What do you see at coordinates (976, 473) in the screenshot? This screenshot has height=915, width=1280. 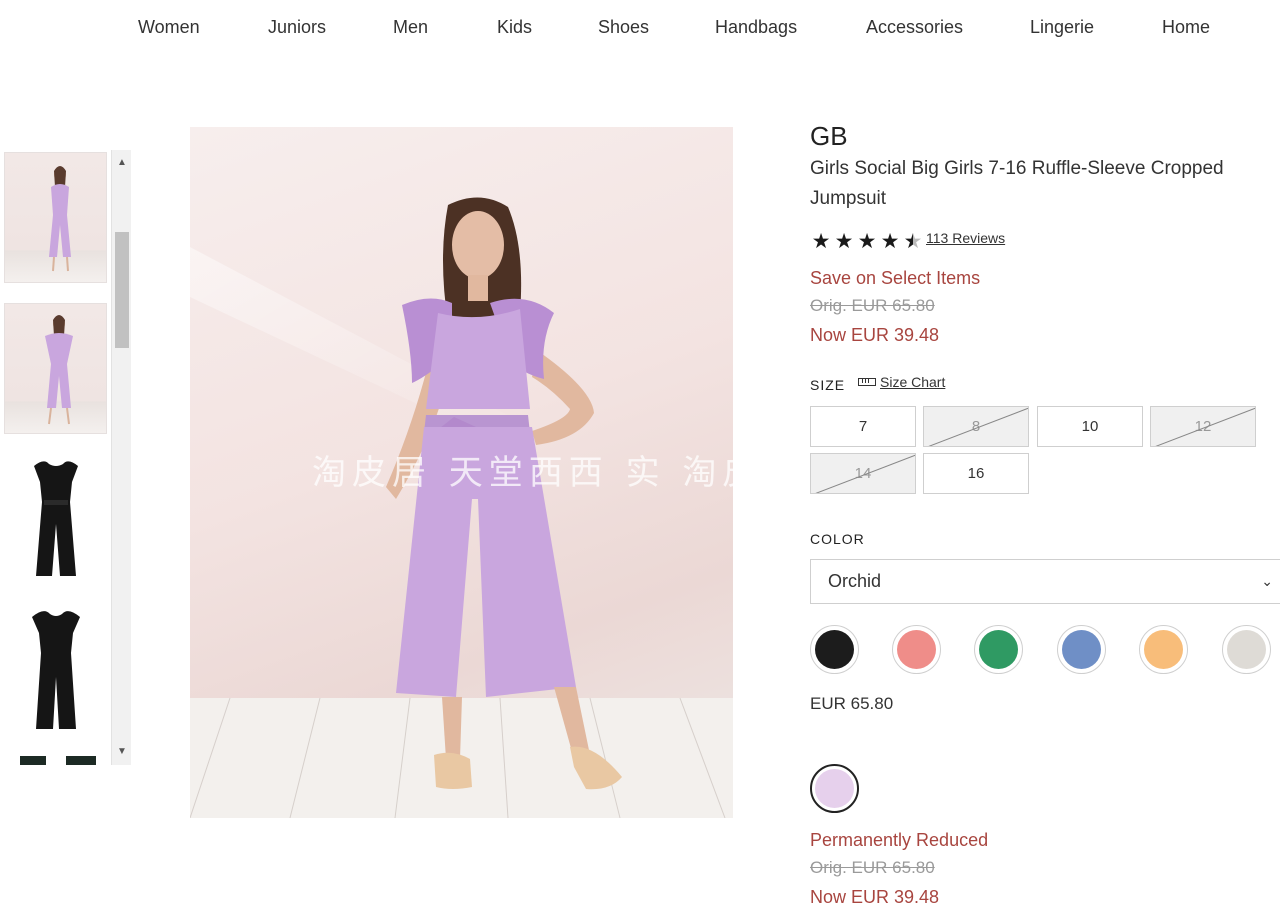 I see `size-option-16: 16` at bounding box center [976, 473].